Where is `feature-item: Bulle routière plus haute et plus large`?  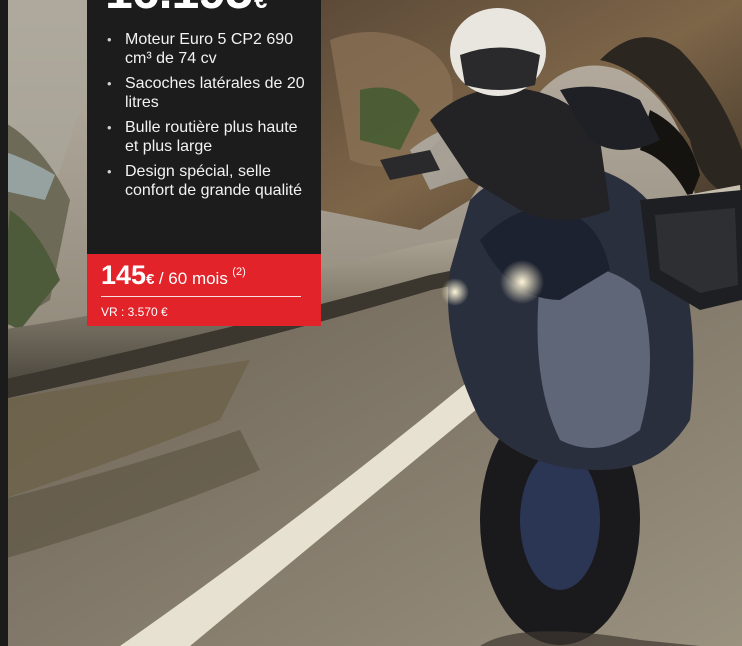 feature-item: Bulle routière plus haute et plus large is located at coordinates (207, 137).